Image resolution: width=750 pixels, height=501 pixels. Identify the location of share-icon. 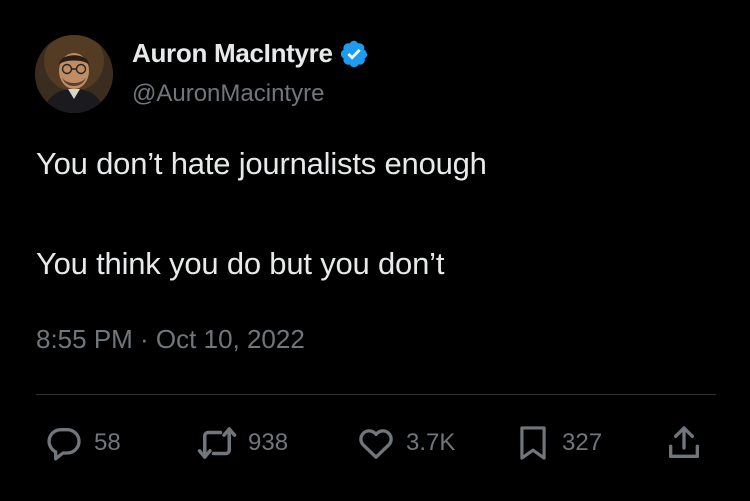
(684, 442).